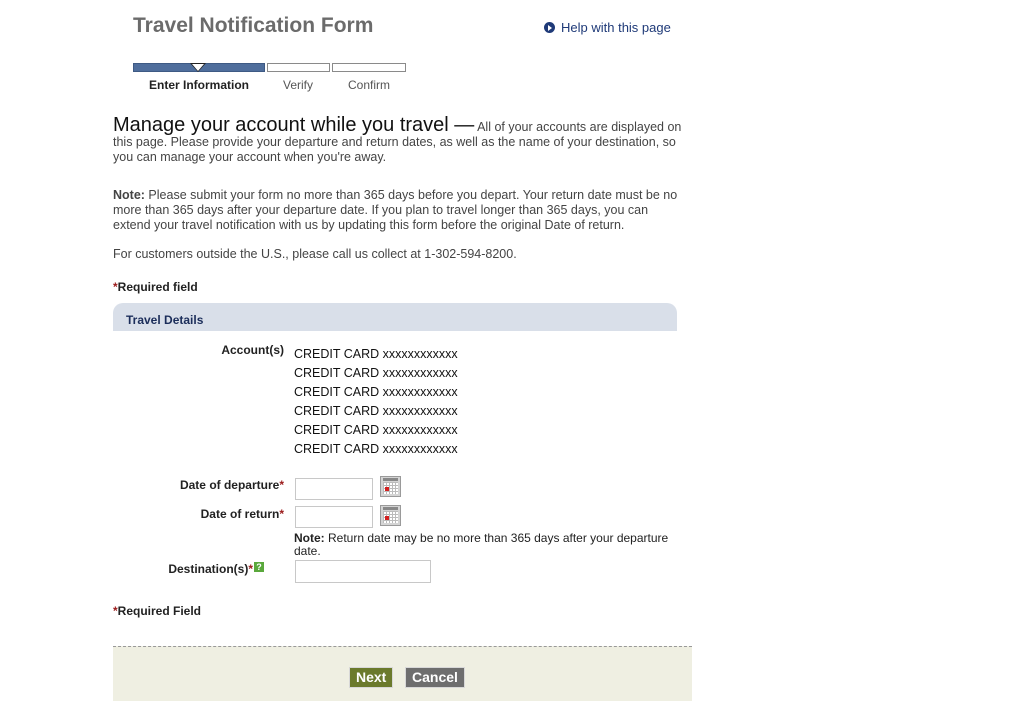 This screenshot has width=1024, height=727. I want to click on cancel-button: Cancel, so click(435, 677).